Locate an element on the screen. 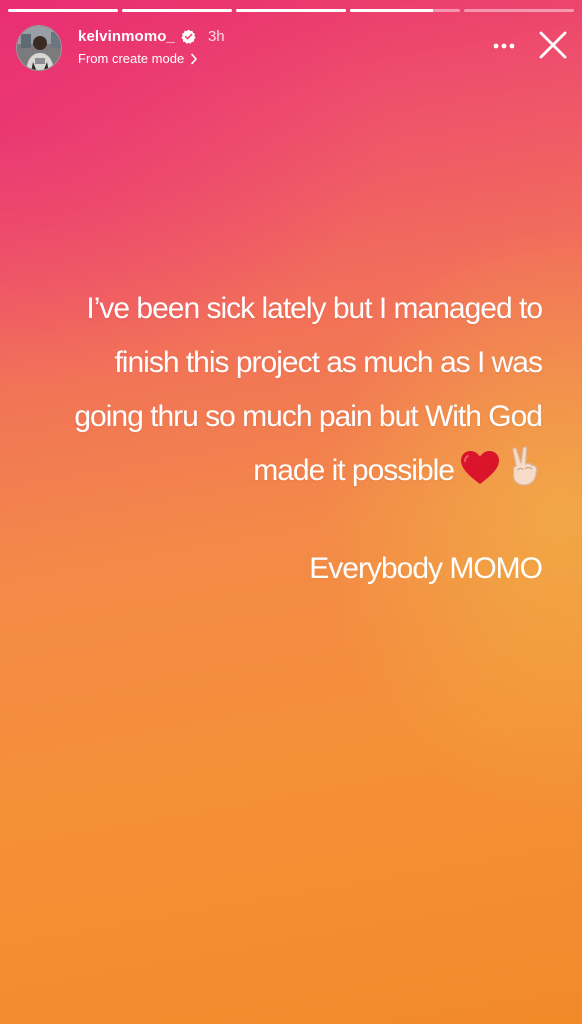  caption-line: made it possible is located at coordinates (354, 470).